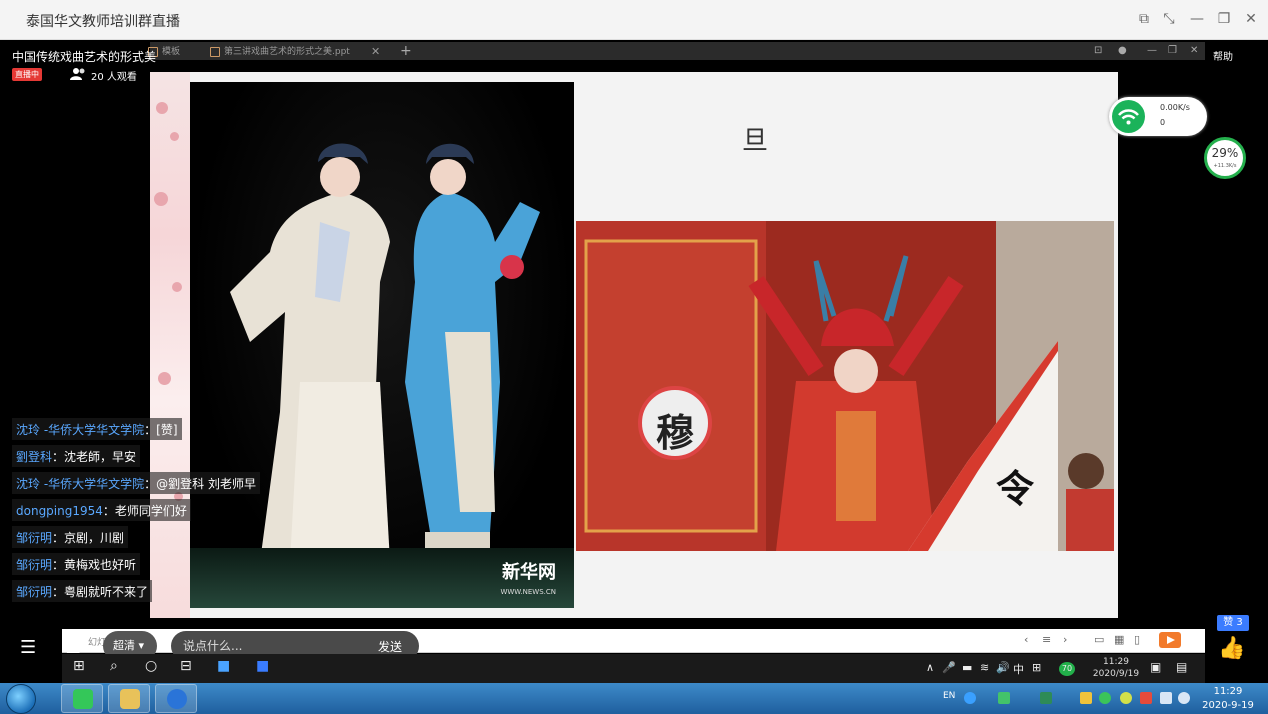  I want to click on restore-icon: ⧉, so click(1144, 19).